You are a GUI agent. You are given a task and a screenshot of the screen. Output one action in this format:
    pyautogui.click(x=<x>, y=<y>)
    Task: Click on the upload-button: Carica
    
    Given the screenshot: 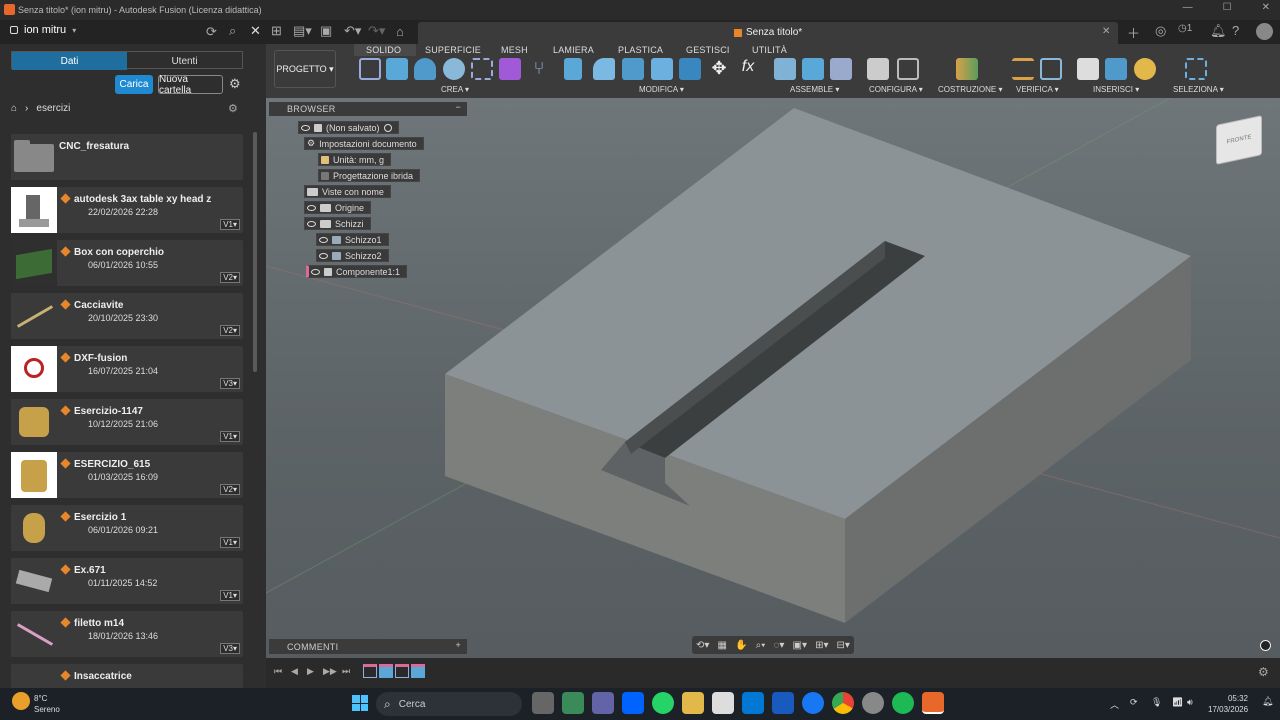 What is the action you would take?
    pyautogui.click(x=134, y=84)
    